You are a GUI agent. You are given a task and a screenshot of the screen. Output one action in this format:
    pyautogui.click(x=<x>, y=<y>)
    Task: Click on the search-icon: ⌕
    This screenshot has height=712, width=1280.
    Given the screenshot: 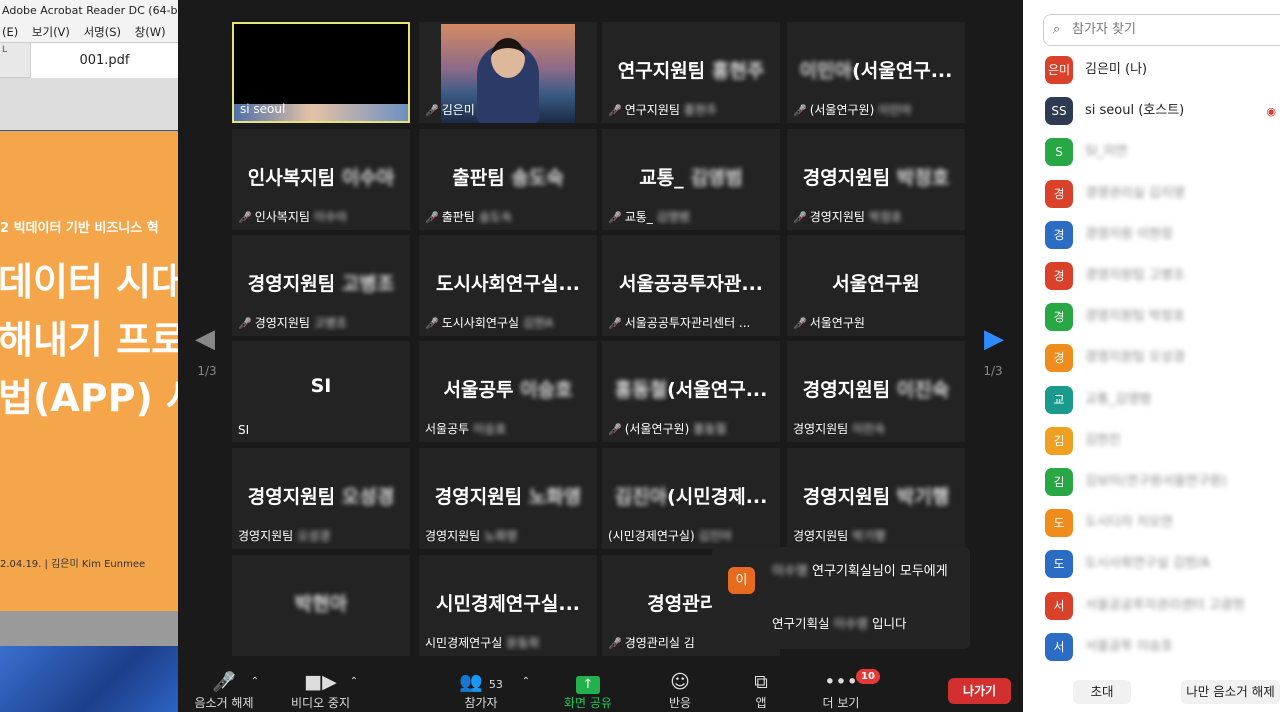 What is the action you would take?
    pyautogui.click(x=1057, y=29)
    